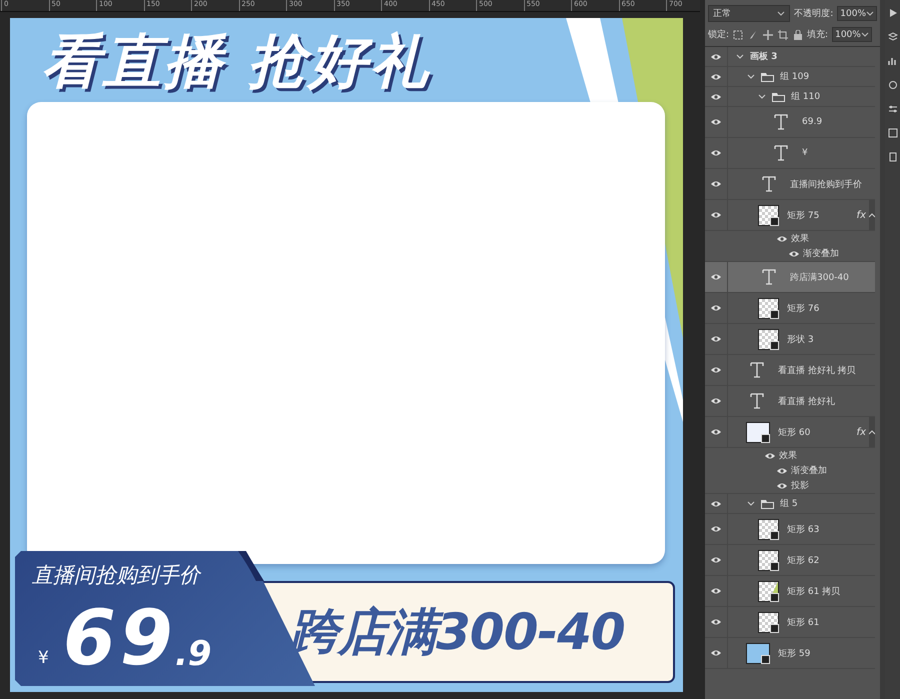 Image resolution: width=900 pixels, height=699 pixels. Describe the element at coordinates (826, 184) in the screenshot. I see `layer-name: 直播间抢购到手价` at that location.